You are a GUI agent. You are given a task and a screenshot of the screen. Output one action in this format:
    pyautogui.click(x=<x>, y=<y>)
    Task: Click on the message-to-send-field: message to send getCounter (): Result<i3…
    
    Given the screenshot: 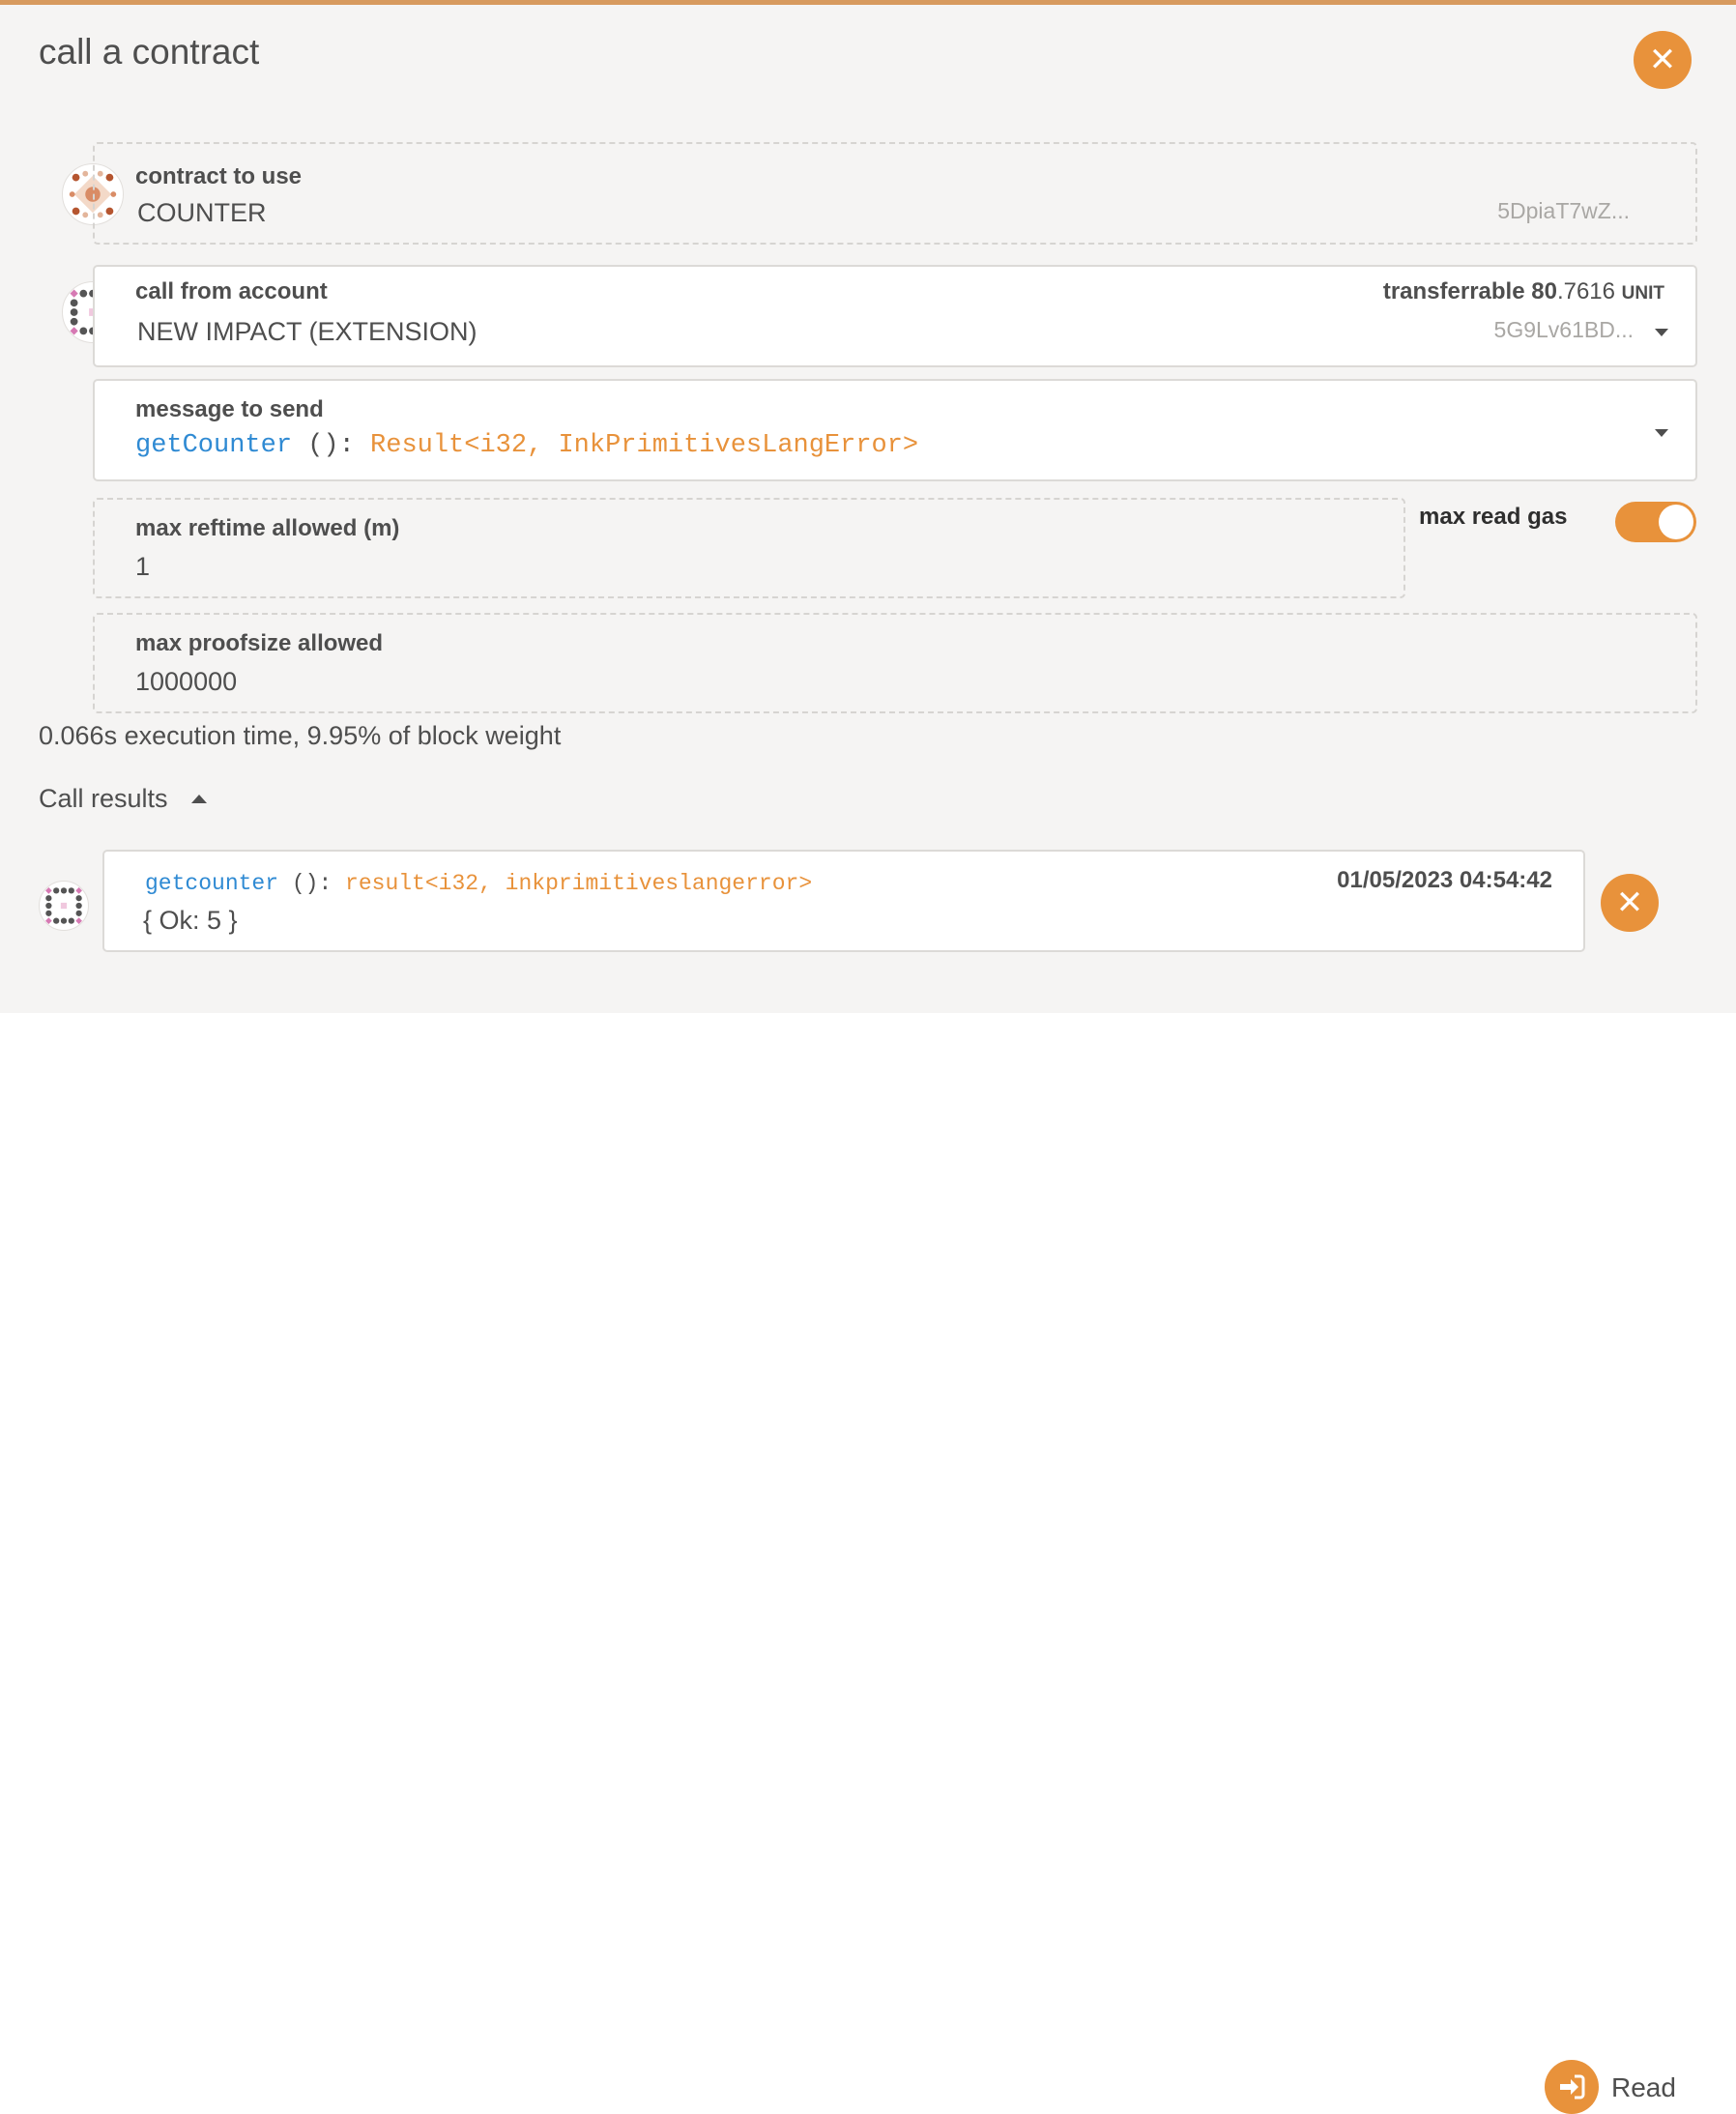 What is the action you would take?
    pyautogui.click(x=895, y=430)
    